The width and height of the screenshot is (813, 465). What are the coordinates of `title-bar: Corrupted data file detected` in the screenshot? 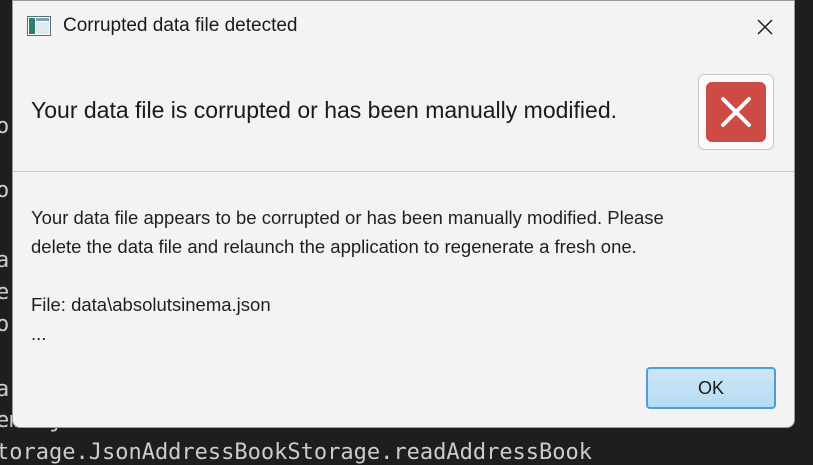 It's located at (403, 27).